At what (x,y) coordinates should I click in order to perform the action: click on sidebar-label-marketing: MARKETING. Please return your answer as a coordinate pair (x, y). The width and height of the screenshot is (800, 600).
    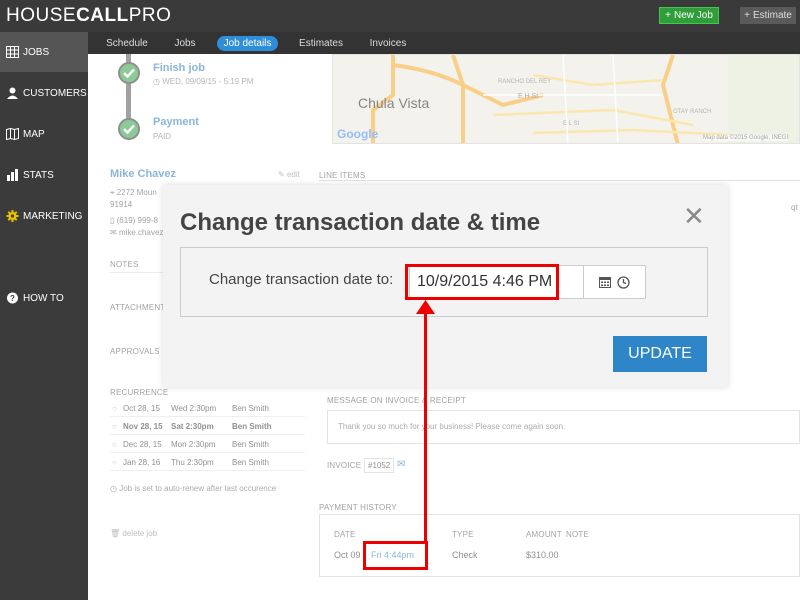
    Looking at the image, I should click on (53, 216).